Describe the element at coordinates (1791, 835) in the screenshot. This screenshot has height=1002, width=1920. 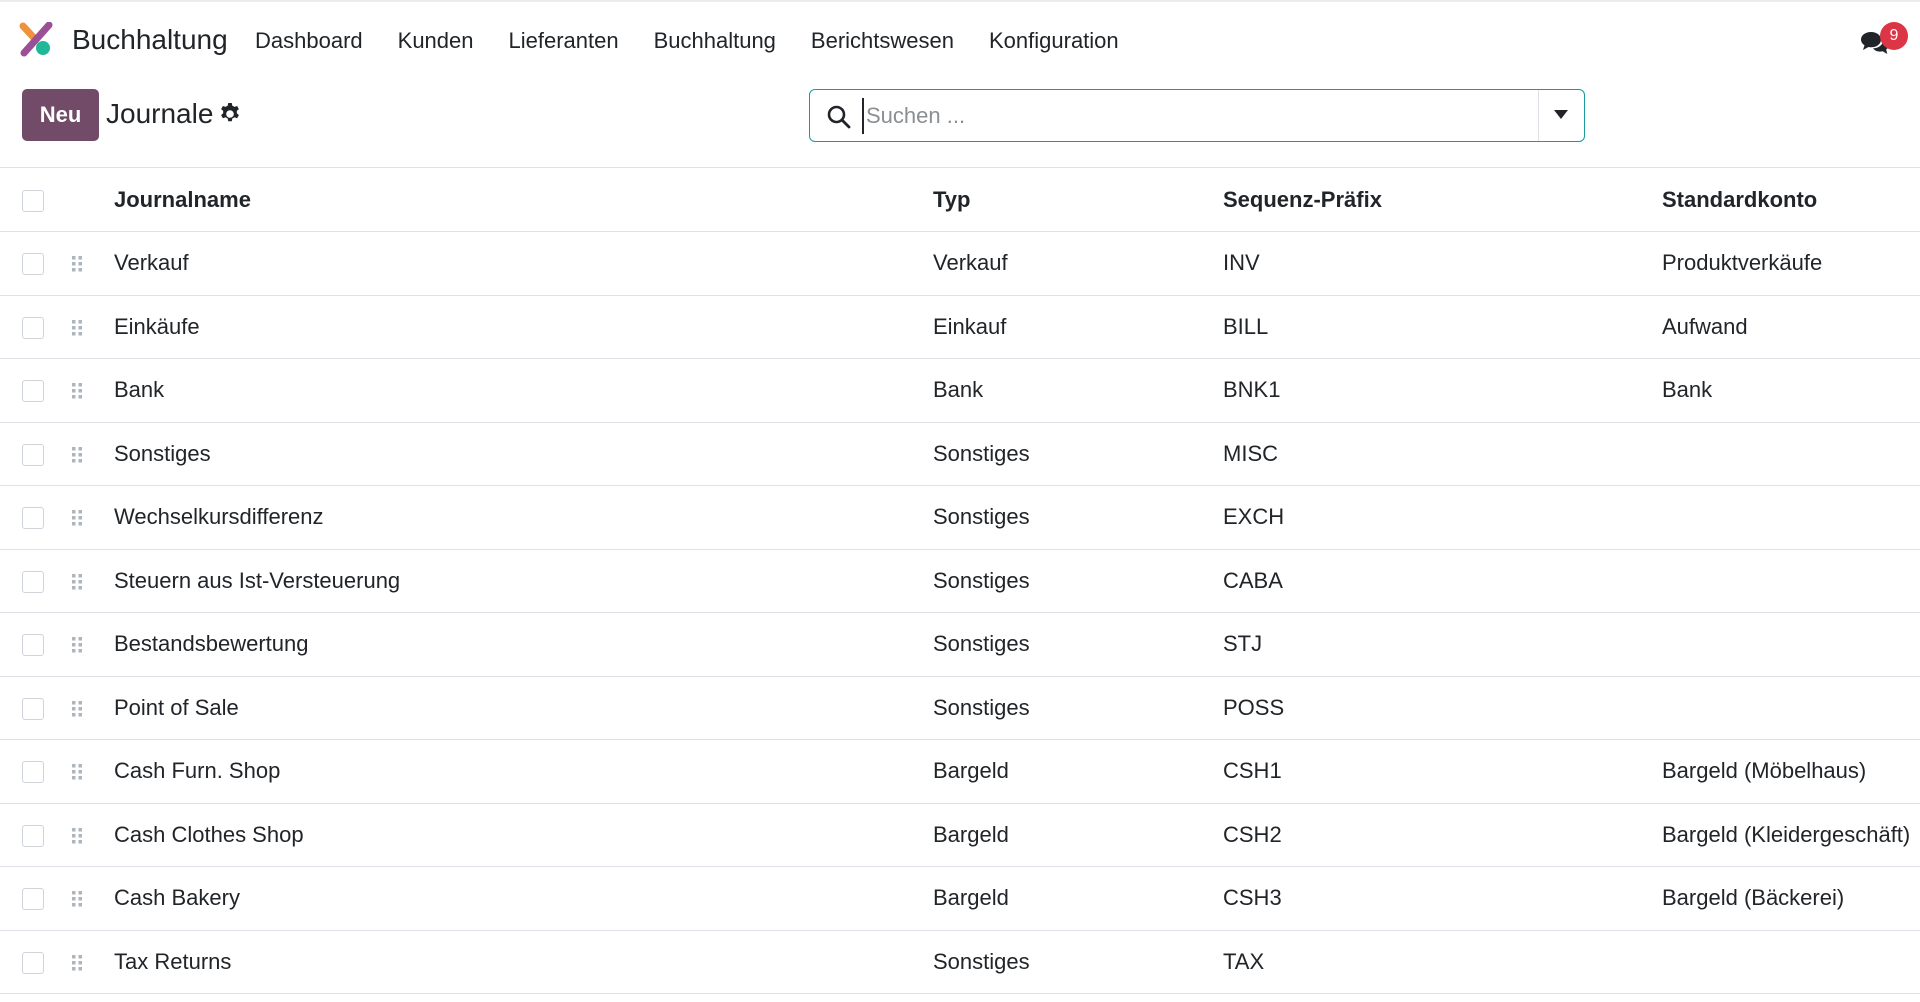
I see `default-account-cell: Bargeld (Kleidergeschäft)` at that location.